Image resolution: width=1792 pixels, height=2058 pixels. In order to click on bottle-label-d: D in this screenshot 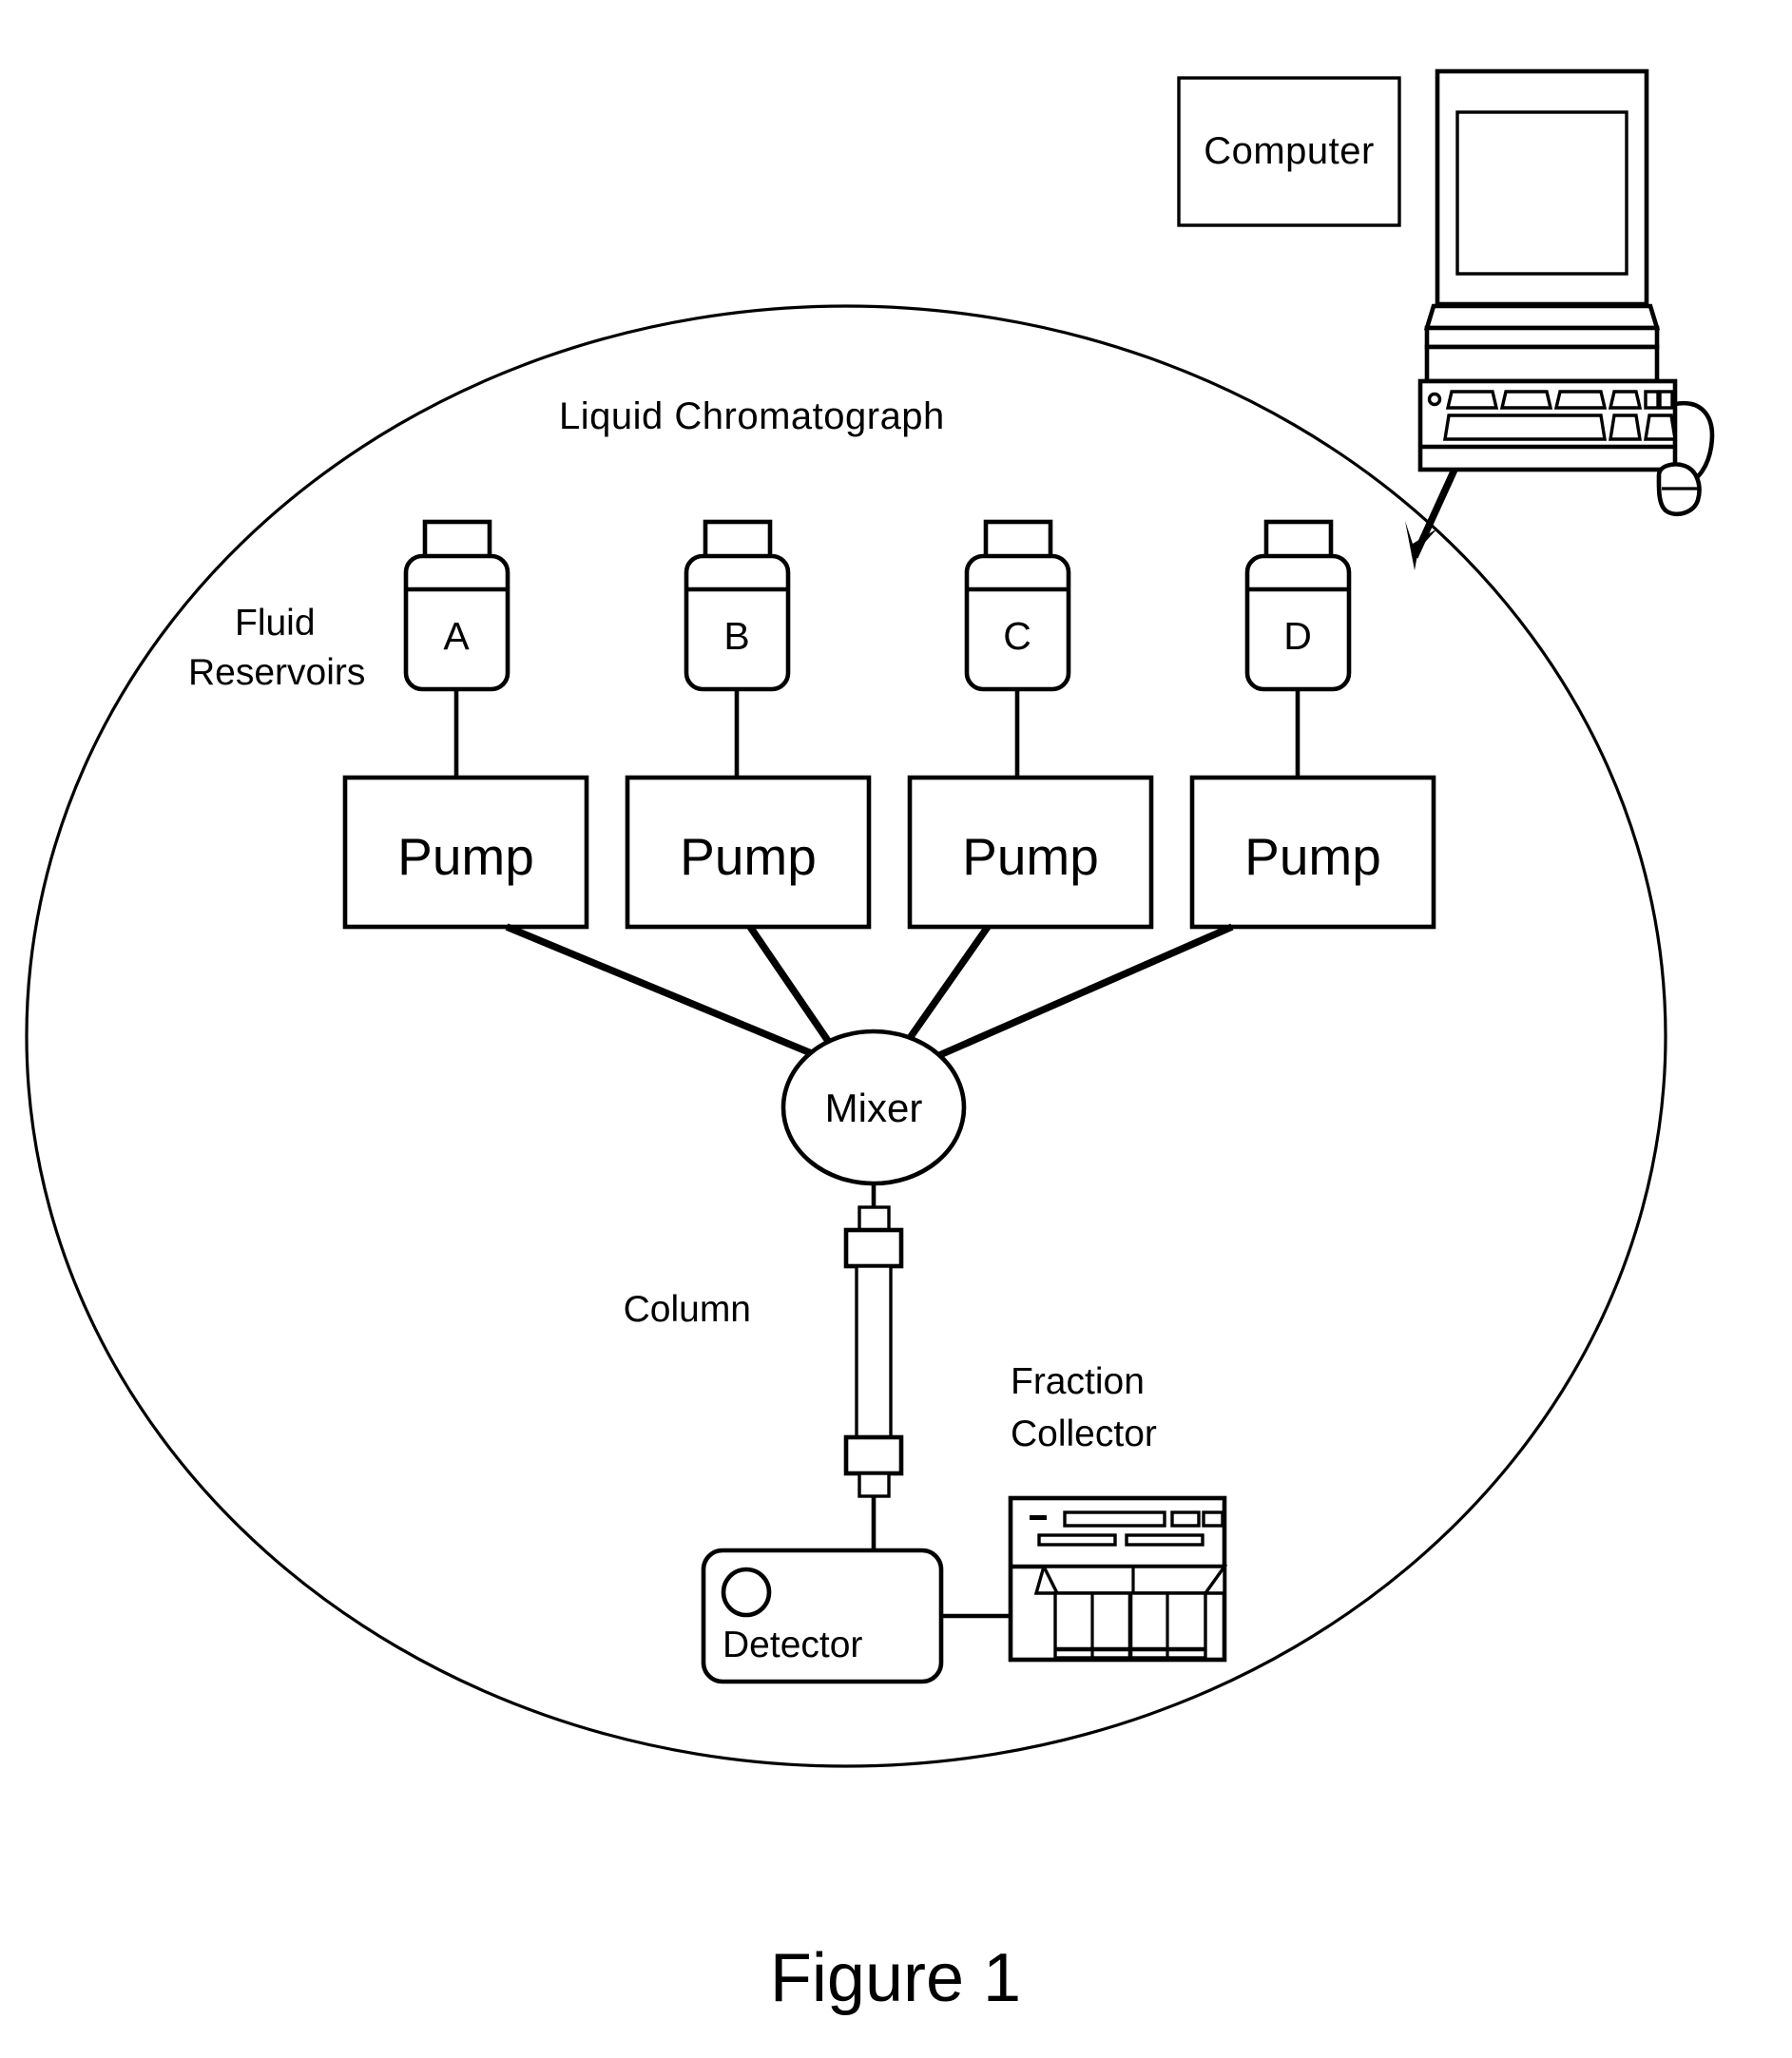, I will do `click(1297, 636)`.